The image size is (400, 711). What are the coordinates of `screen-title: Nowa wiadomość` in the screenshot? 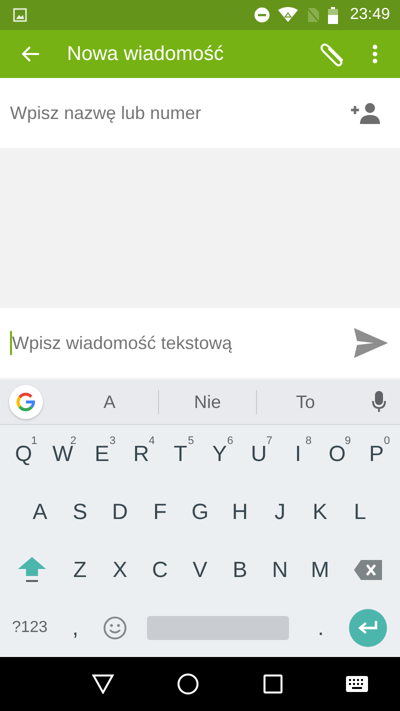 It's located at (146, 54).